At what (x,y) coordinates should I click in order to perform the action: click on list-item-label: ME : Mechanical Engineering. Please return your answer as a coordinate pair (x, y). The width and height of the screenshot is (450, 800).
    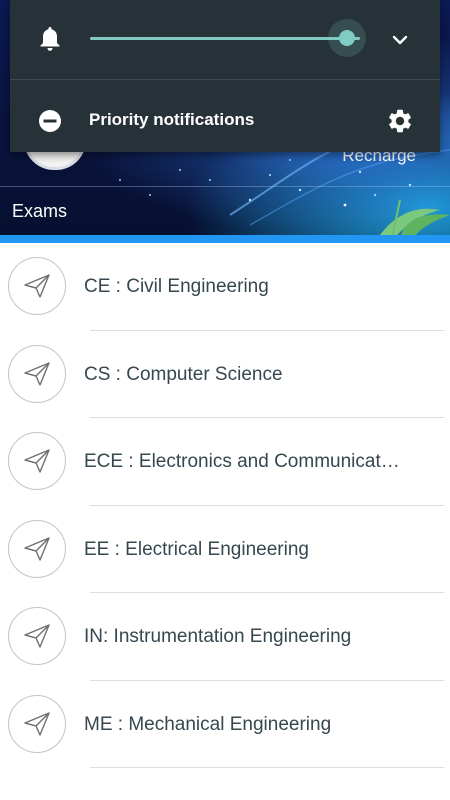
    Looking at the image, I should click on (208, 724).